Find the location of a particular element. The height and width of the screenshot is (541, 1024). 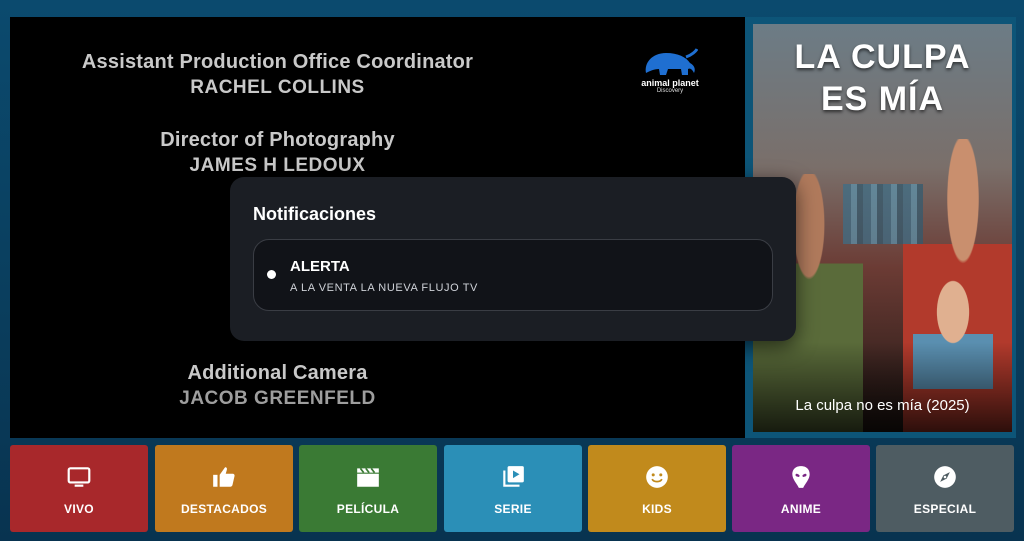

video-library-icon is located at coordinates (513, 476).